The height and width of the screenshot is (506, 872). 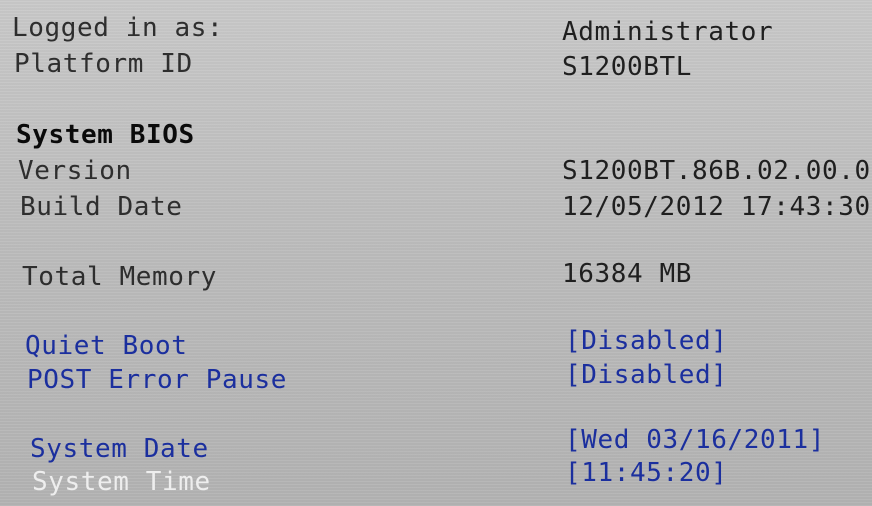 What do you see at coordinates (118, 28) in the screenshot?
I see `logged-in-label: Logged in as:` at bounding box center [118, 28].